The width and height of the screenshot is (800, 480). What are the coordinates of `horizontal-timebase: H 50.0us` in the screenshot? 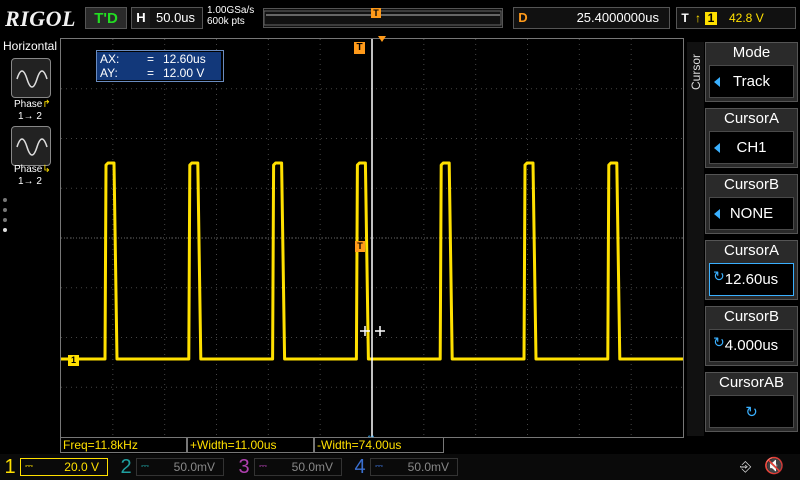 It's located at (167, 18).